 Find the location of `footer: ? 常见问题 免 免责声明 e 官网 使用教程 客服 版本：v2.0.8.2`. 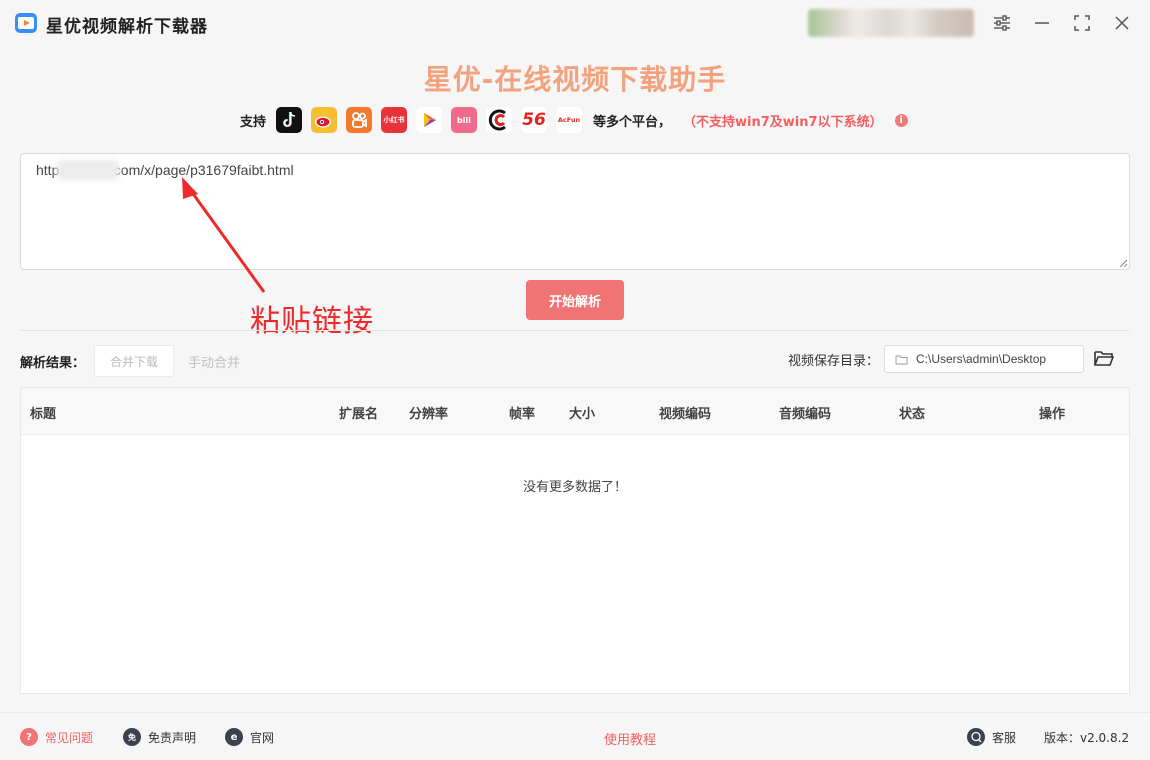

footer: ? 常见问题 免 免责声明 e 官网 使用教程 客服 版本：v2.0.8.2 is located at coordinates (575, 736).